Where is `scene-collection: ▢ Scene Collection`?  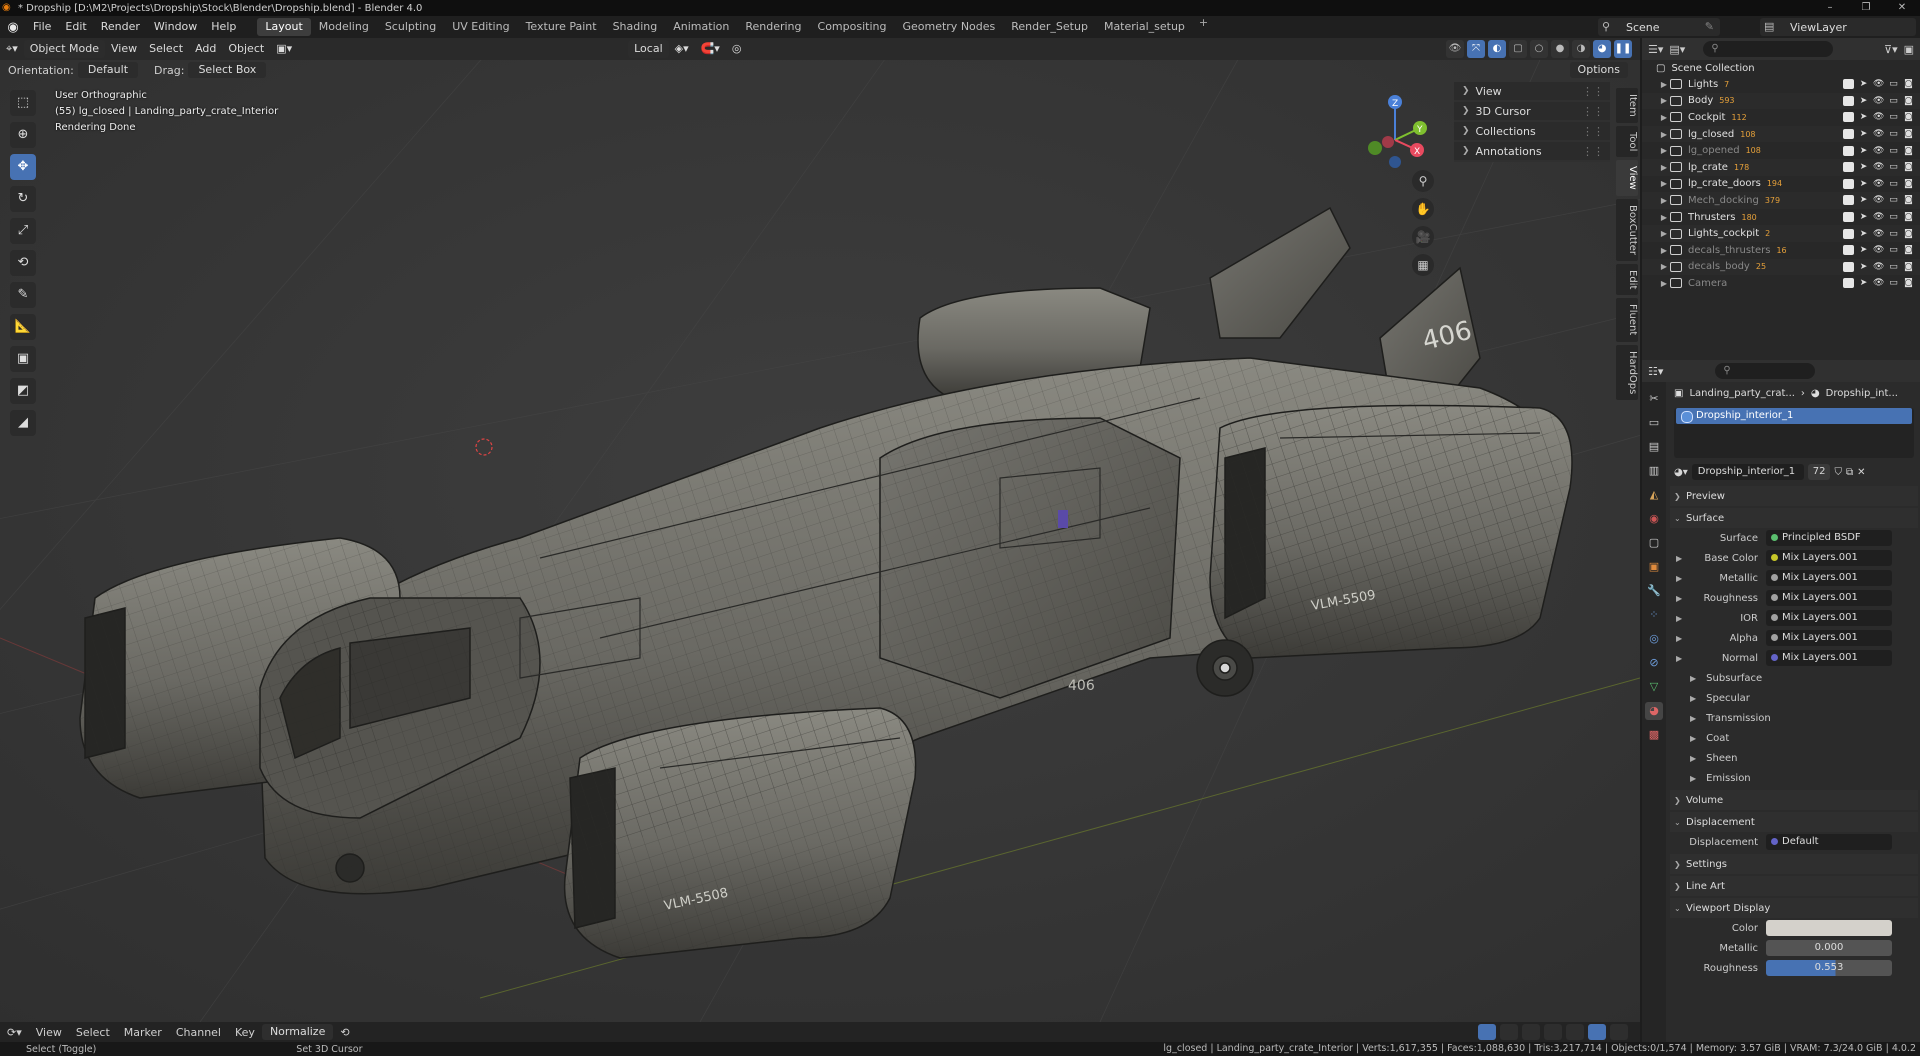 scene-collection: ▢ Scene Collection is located at coordinates (1781, 68).